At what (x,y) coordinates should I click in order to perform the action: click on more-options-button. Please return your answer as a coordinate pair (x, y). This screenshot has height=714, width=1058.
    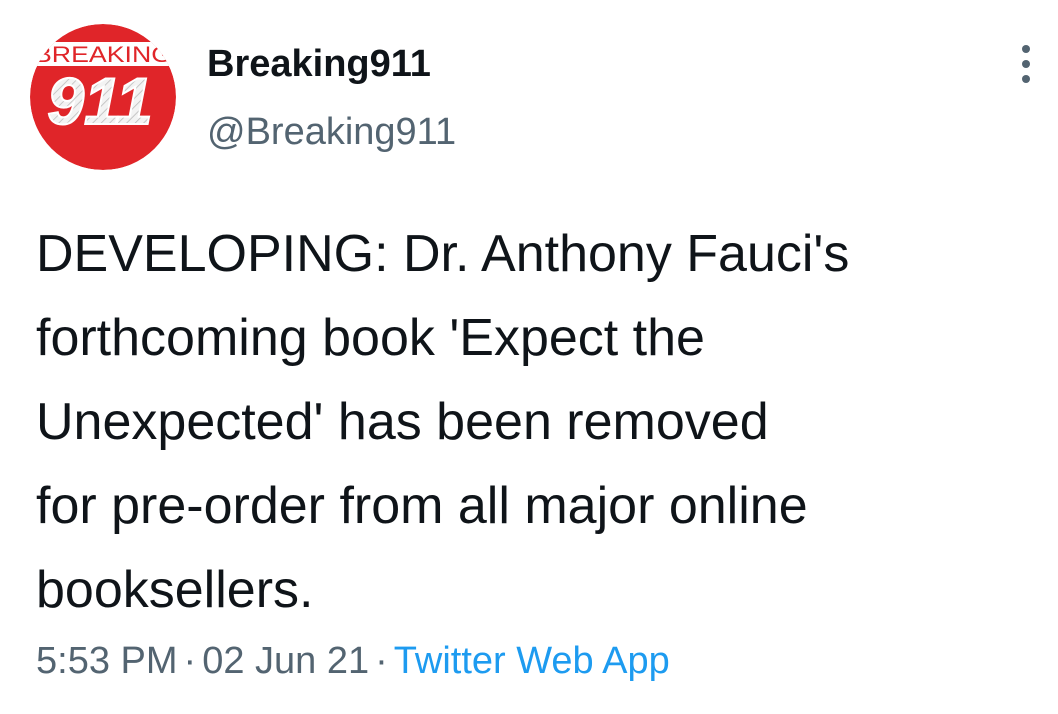
    Looking at the image, I should click on (1026, 66).